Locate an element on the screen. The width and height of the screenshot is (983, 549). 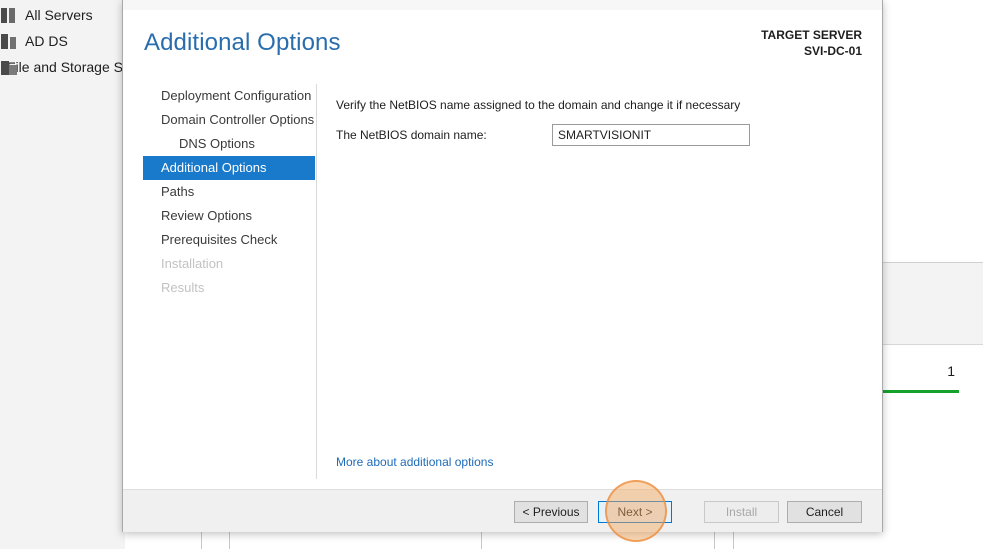
dialog-footer: < Previous Next > Install Cancel is located at coordinates (502, 510).